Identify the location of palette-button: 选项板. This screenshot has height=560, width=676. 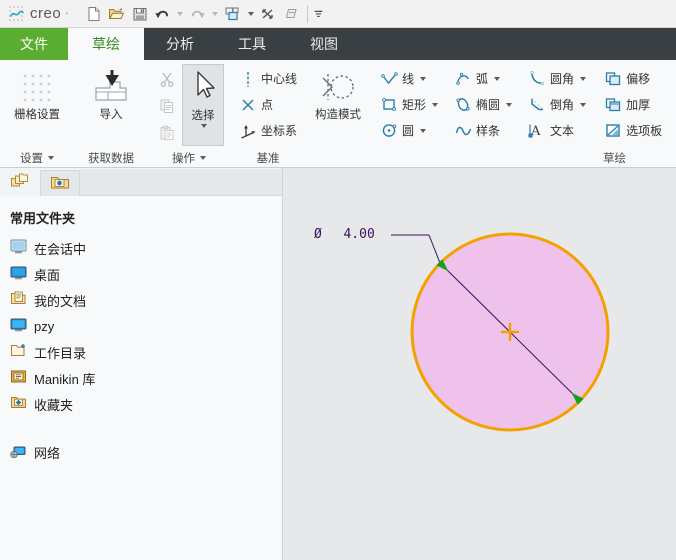
(633, 130).